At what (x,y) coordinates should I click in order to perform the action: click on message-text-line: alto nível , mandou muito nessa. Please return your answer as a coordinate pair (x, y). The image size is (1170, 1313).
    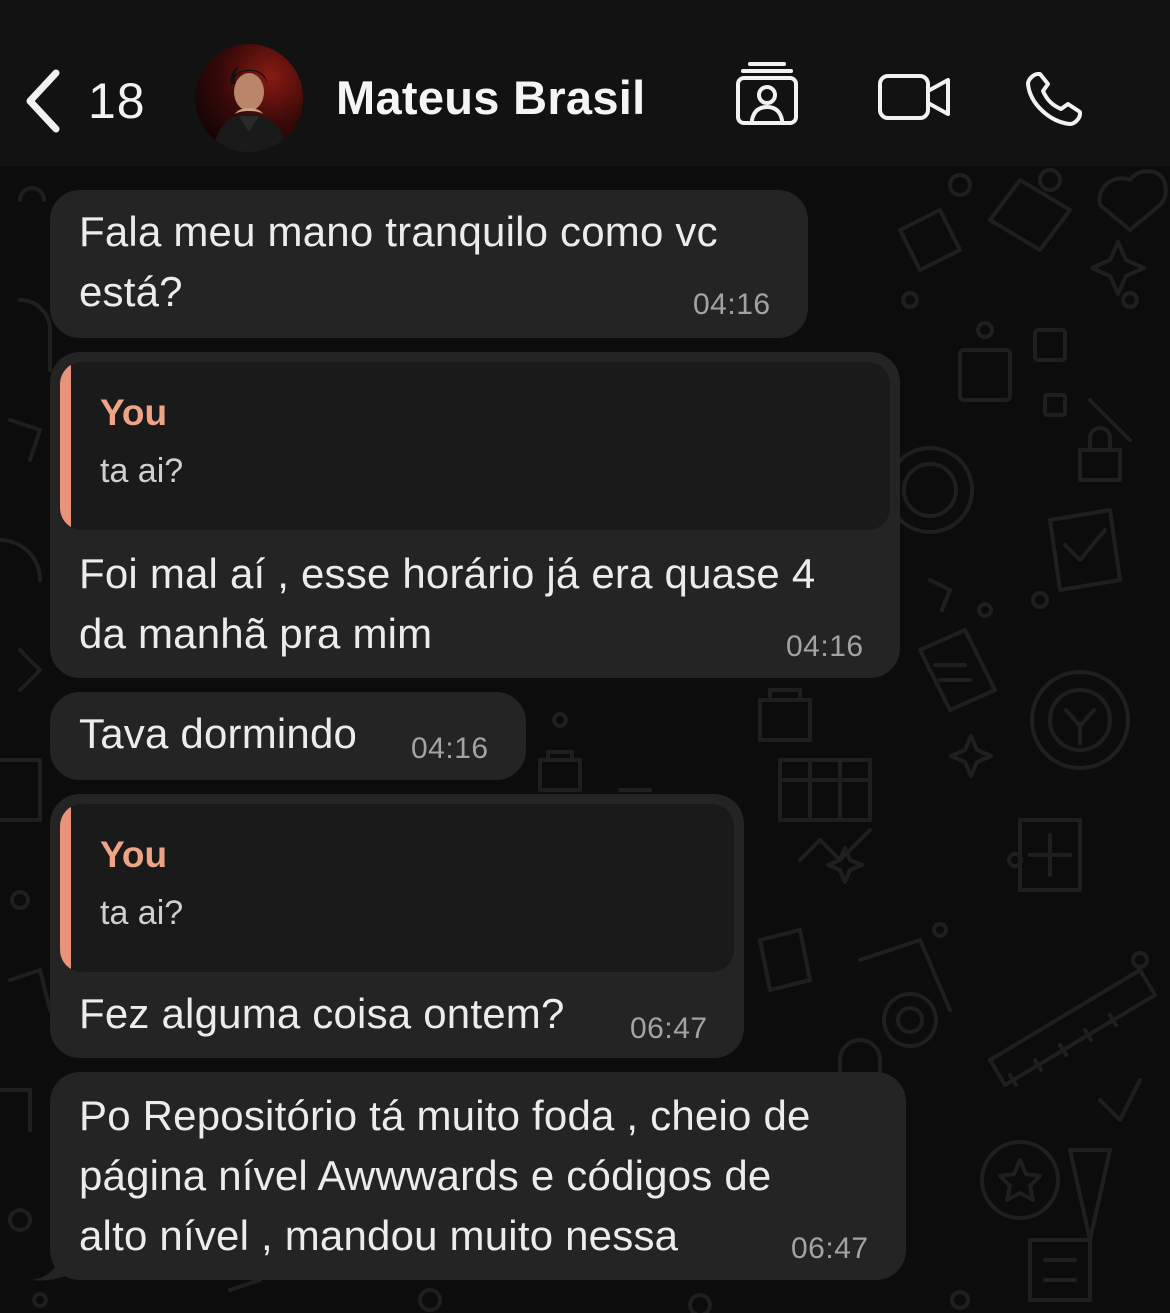
    Looking at the image, I should click on (379, 1235).